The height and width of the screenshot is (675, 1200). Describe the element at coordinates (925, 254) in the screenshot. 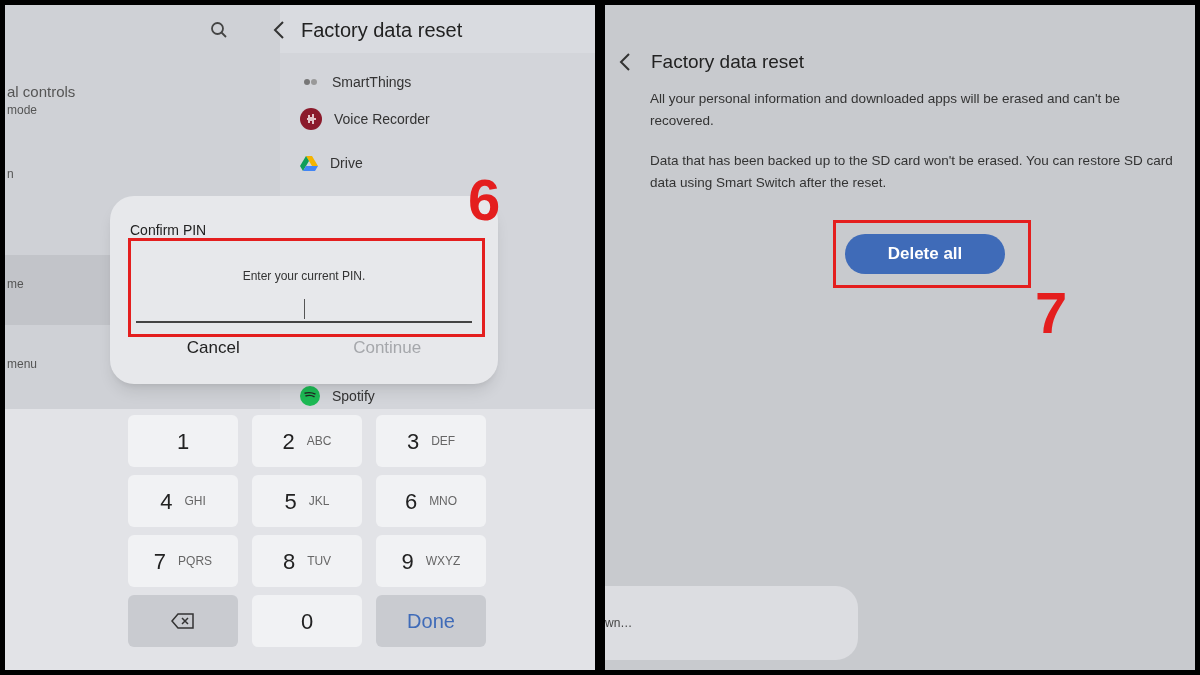

I see `delete-all-button: Delete all` at that location.